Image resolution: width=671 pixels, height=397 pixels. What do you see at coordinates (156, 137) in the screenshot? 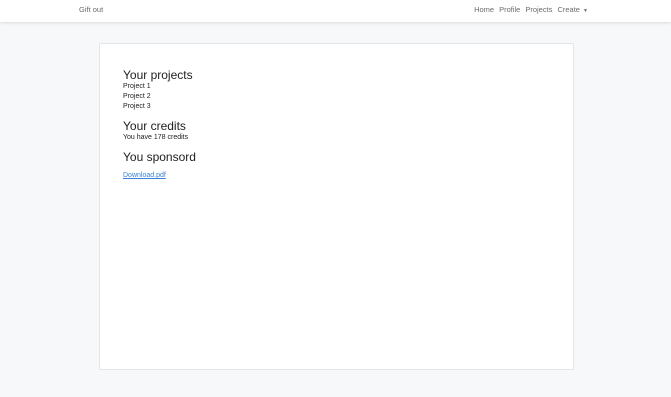
I see `credits-text: You have 178 credits` at bounding box center [156, 137].